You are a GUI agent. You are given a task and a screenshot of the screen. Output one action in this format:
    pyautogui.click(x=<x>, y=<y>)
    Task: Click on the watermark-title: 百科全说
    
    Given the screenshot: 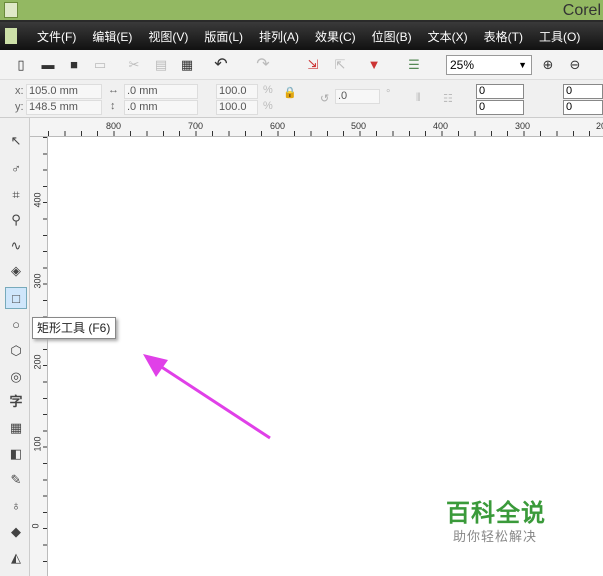 What is the action you would take?
    pyautogui.click(x=496, y=513)
    